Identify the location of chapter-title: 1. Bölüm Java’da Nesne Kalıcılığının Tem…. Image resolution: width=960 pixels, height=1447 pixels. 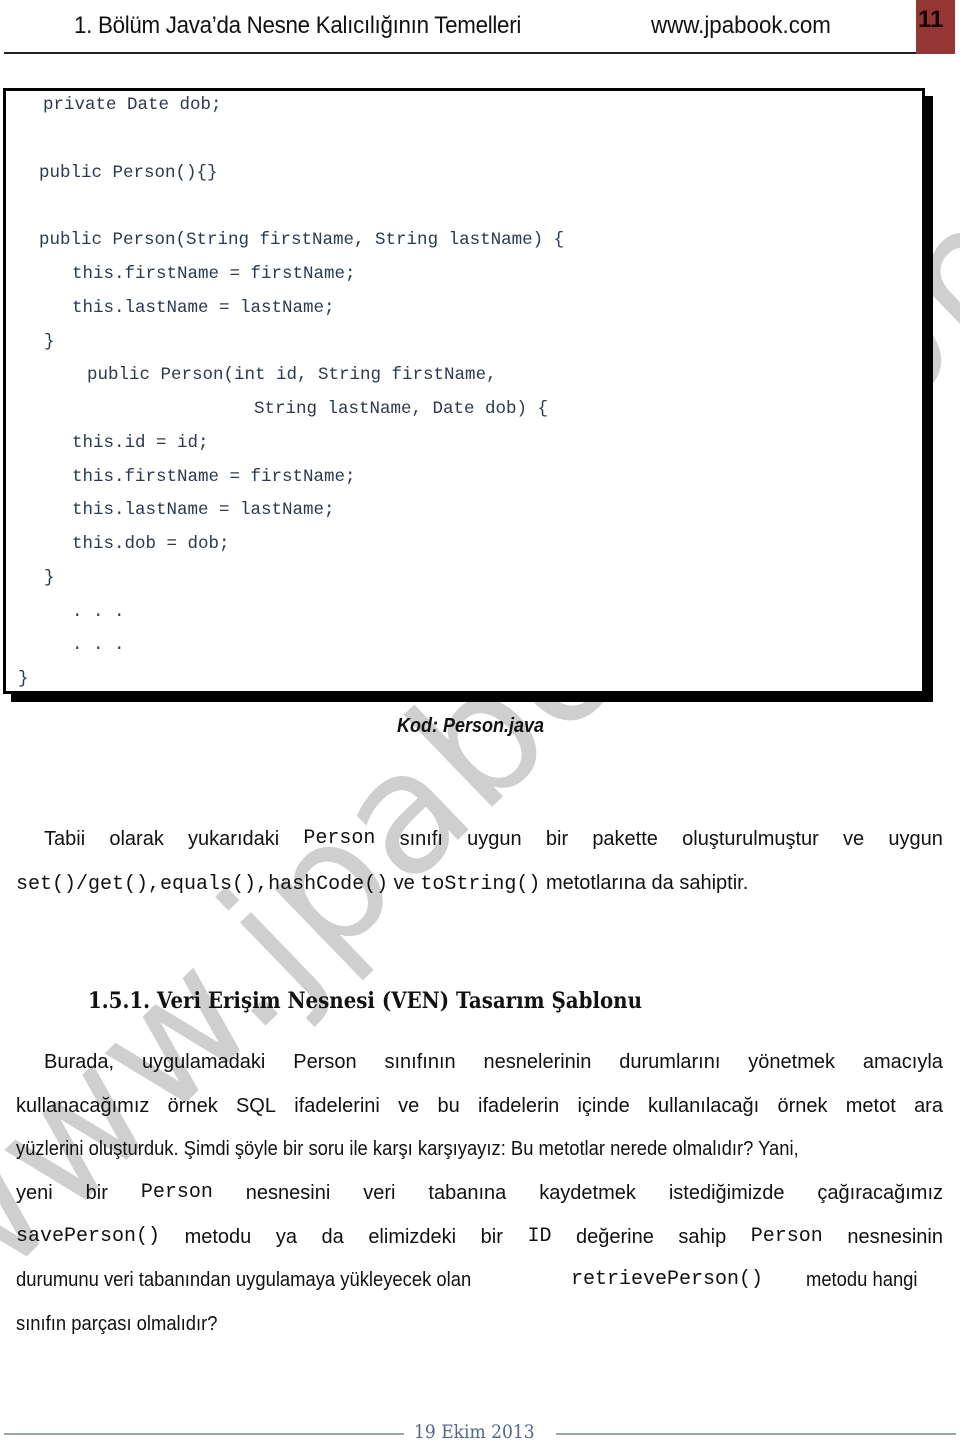
(298, 25).